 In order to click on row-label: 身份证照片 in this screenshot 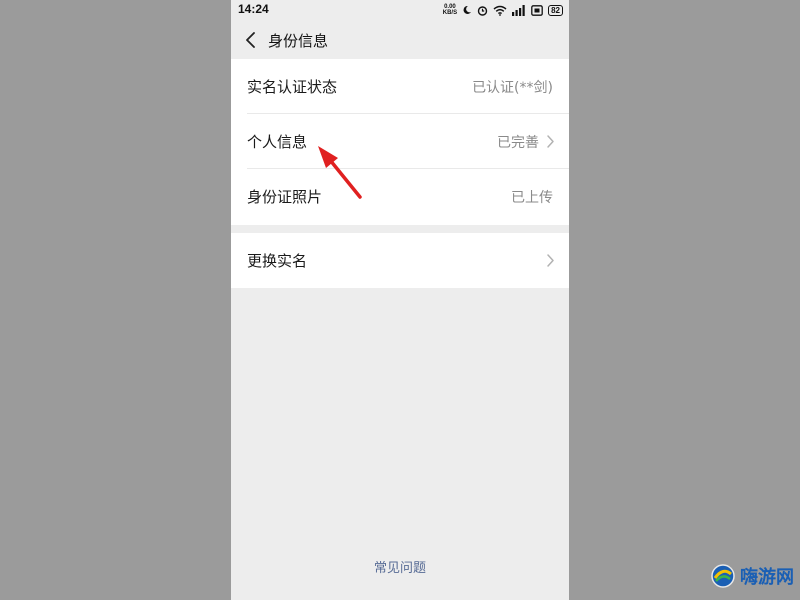, I will do `click(285, 197)`.